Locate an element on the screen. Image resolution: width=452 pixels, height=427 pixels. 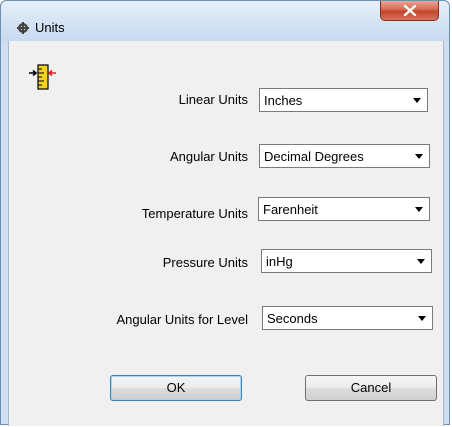
angular-units-label: Angular Units is located at coordinates (208, 156).